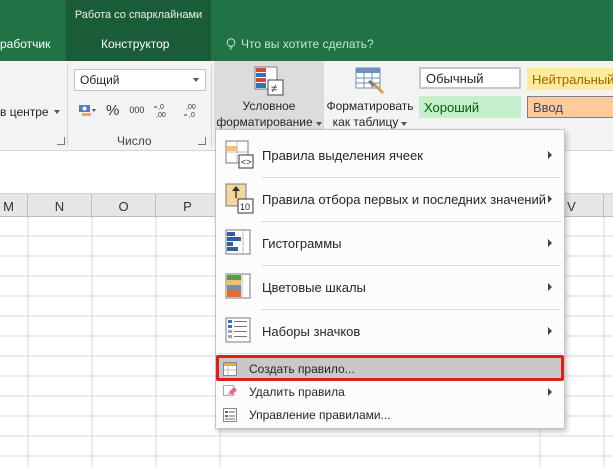 The width and height of the screenshot is (613, 467). What do you see at coordinates (370, 81) in the screenshot?
I see `format-as-table-icon` at bounding box center [370, 81].